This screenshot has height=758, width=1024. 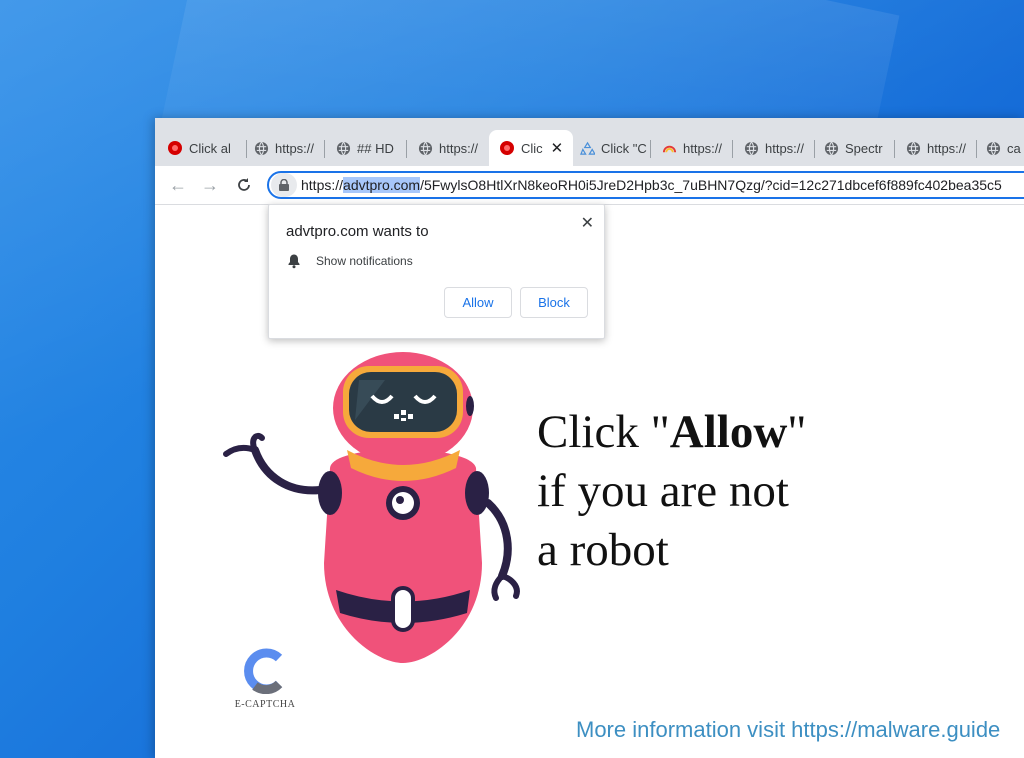 I want to click on allow-button: Allow, so click(x=478, y=302).